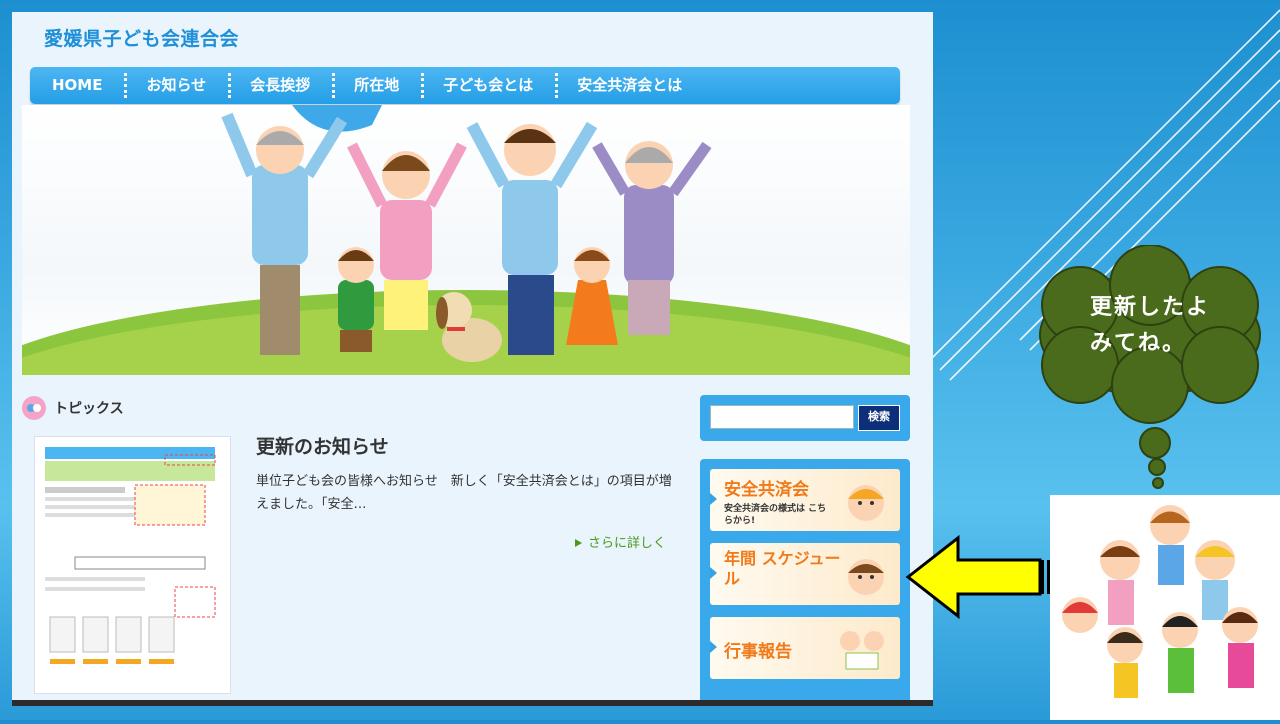  I want to click on read-more-label: さらに詳しく, so click(627, 543).